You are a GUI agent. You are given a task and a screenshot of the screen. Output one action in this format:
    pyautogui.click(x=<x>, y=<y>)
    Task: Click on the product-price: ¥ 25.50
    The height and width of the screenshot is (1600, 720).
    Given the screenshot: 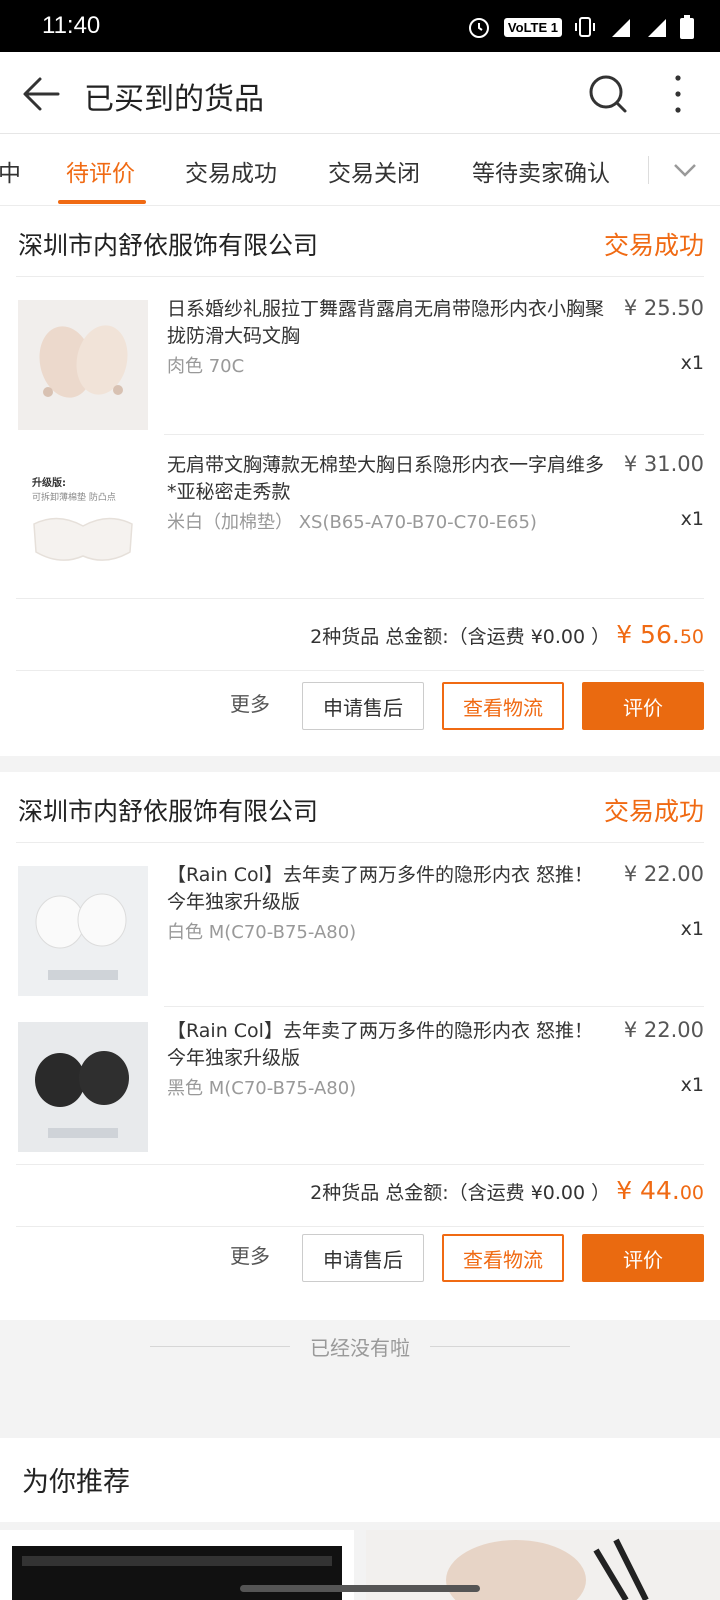 What is the action you would take?
    pyautogui.click(x=663, y=308)
    